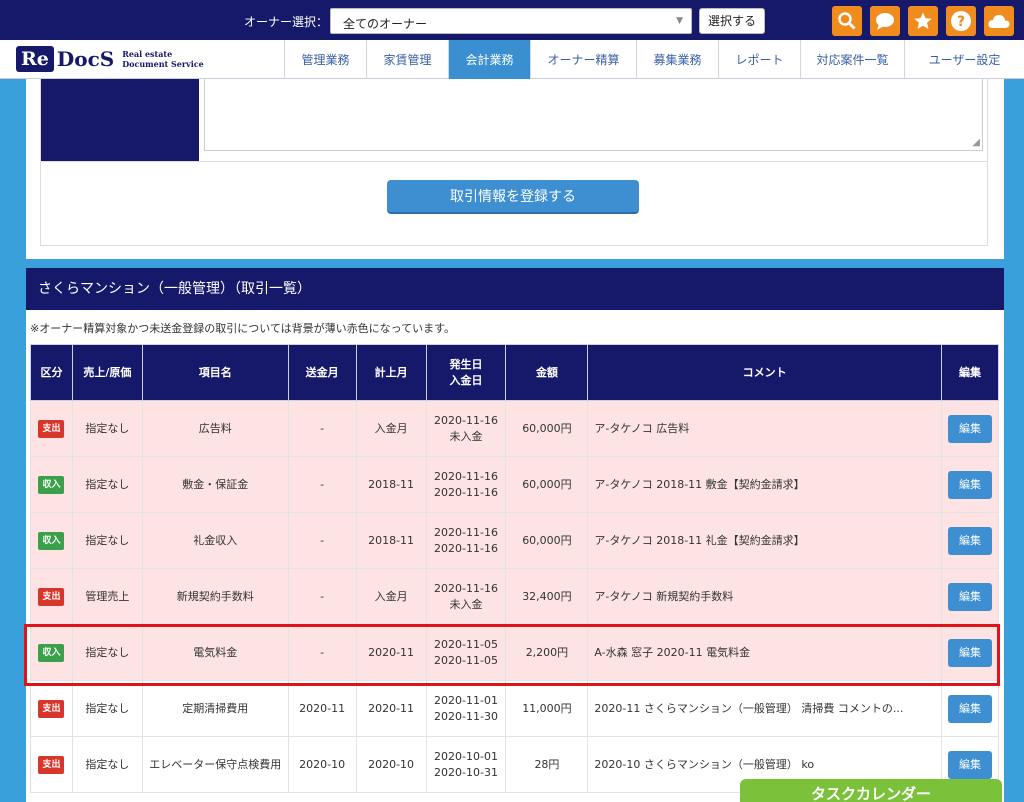 The width and height of the screenshot is (1024, 802). I want to click on logo-sub-line2: Document Service, so click(163, 64).